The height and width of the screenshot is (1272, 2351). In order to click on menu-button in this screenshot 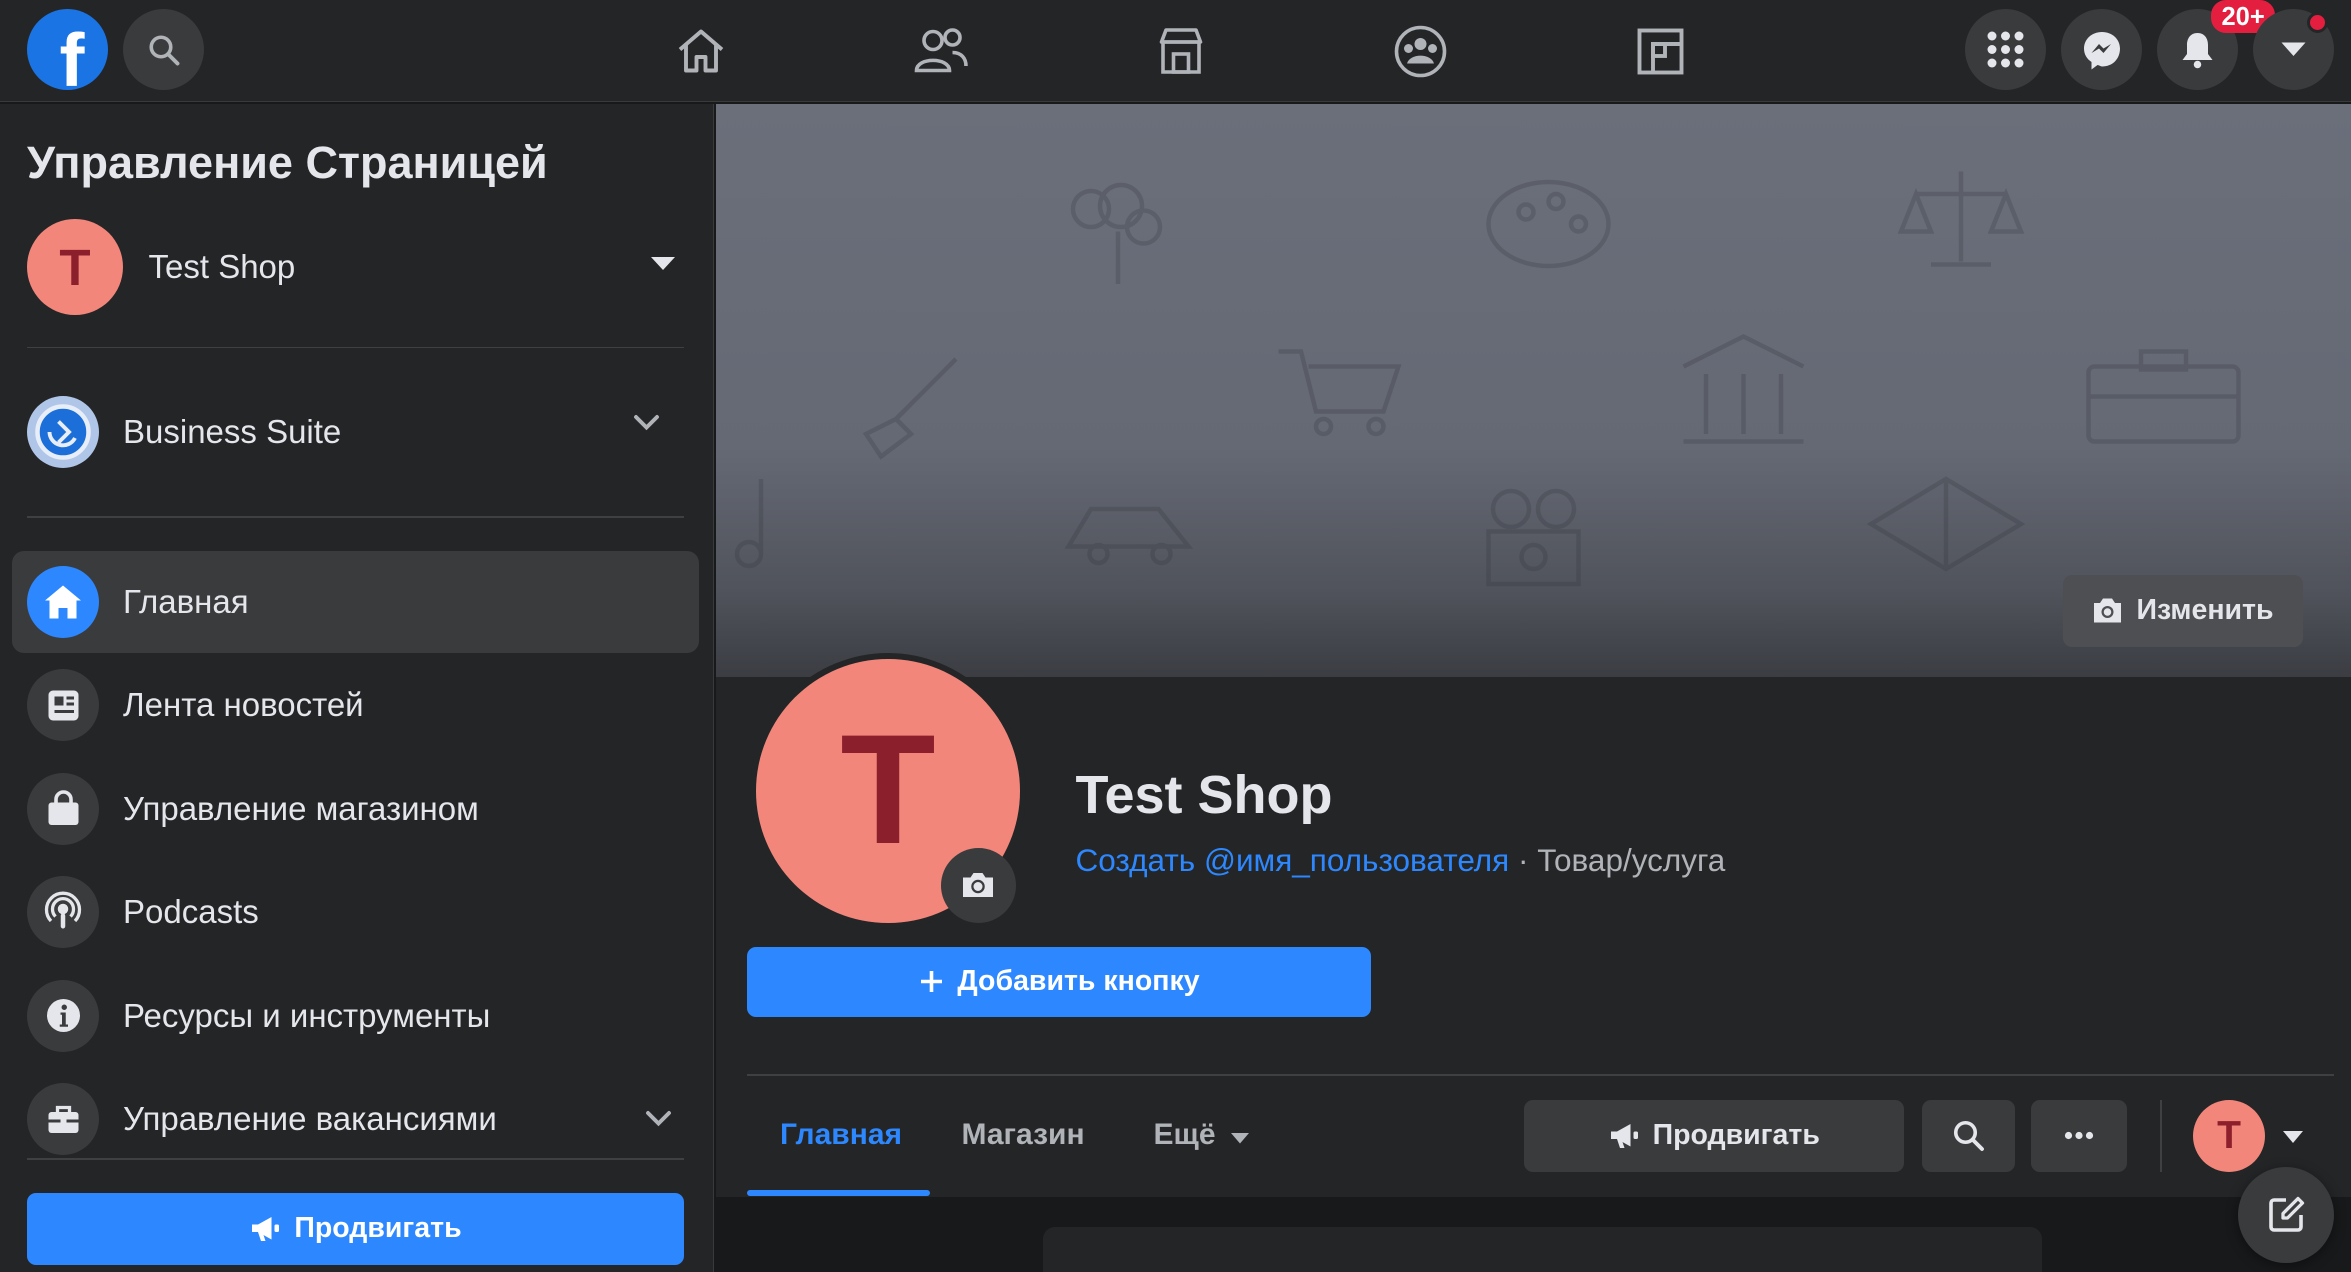, I will do `click(2005, 49)`.